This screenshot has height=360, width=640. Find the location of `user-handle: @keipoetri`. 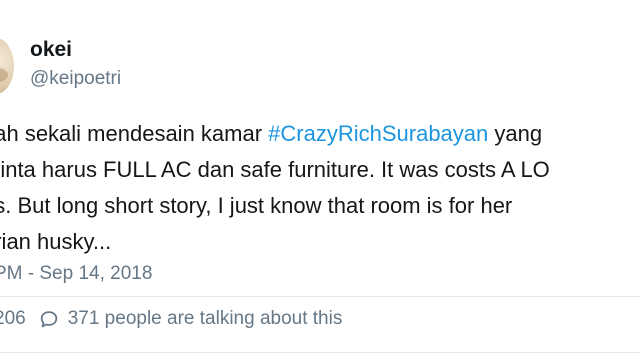

user-handle: @keipoetri is located at coordinates (75, 79).